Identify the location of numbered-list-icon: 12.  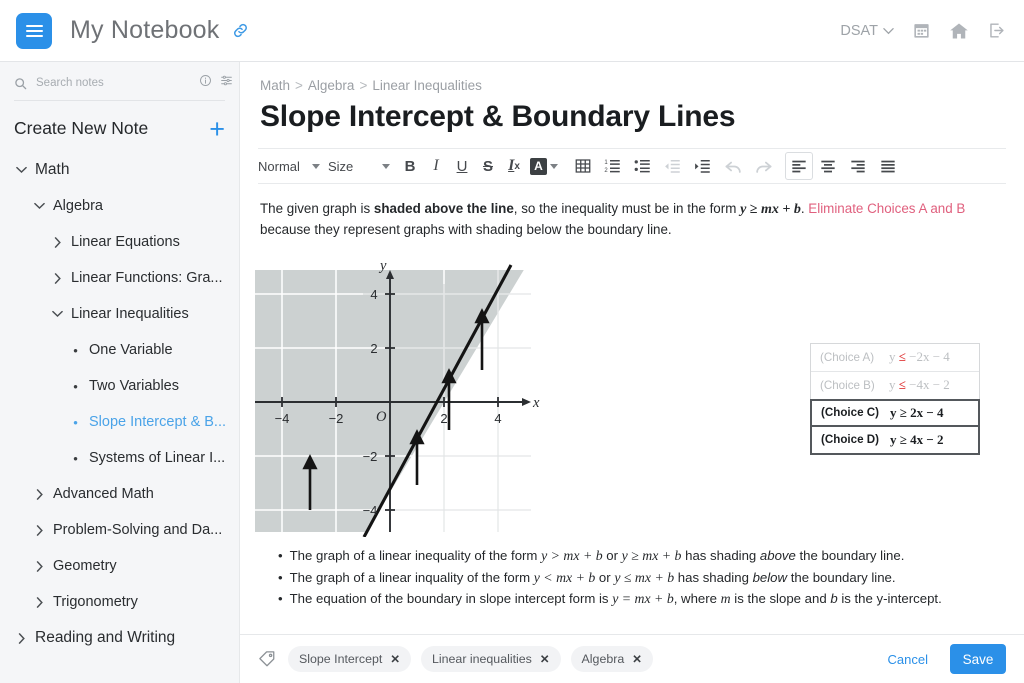
(613, 166).